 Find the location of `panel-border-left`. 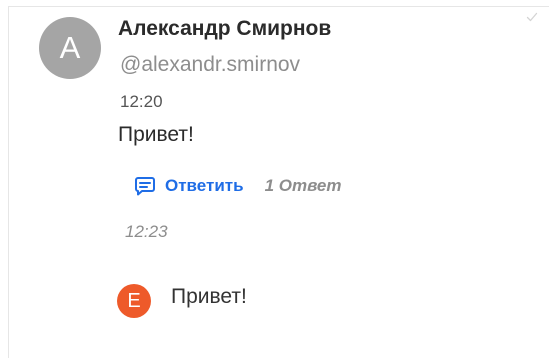

panel-border-left is located at coordinates (8, 182).